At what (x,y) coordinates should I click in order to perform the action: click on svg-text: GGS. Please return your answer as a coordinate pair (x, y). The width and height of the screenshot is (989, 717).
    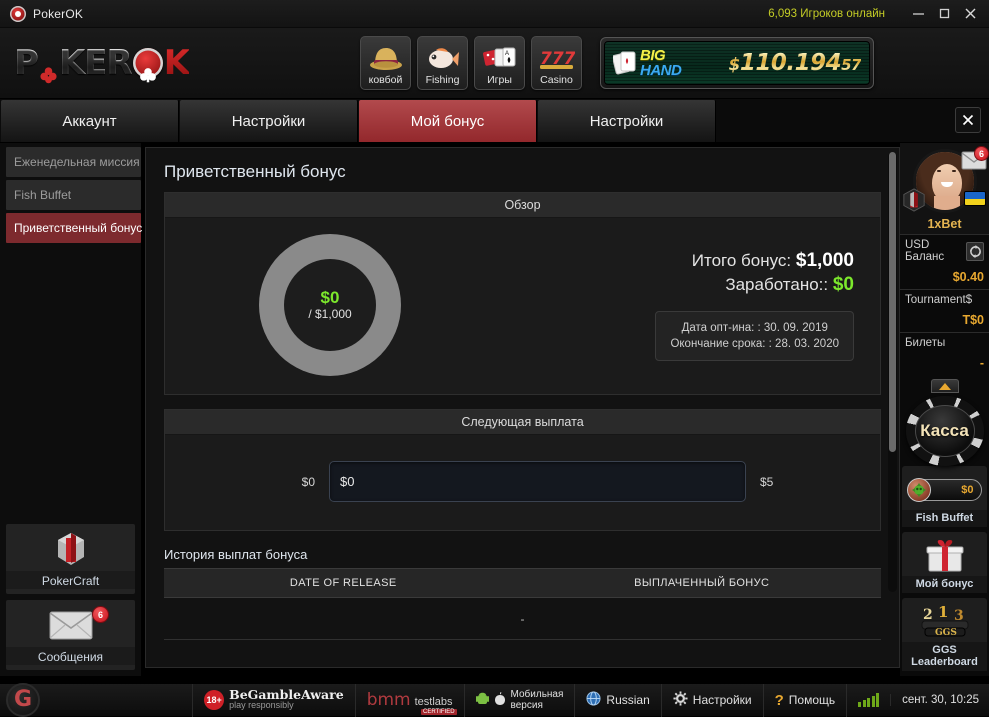
    Looking at the image, I should click on (946, 633).